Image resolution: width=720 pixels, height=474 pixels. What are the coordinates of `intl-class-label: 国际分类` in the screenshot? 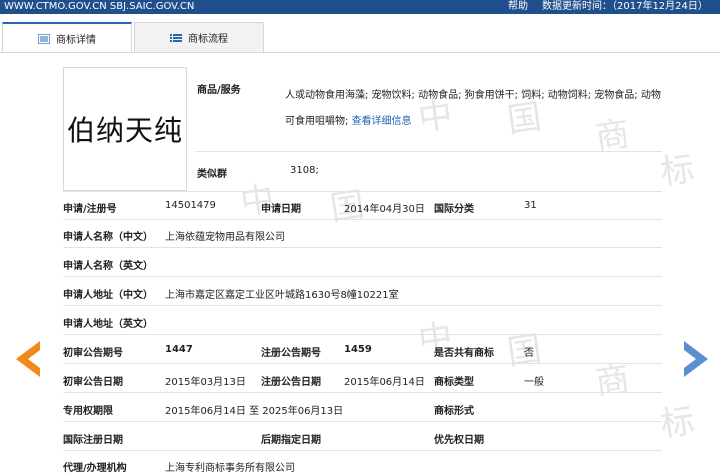 It's located at (454, 209).